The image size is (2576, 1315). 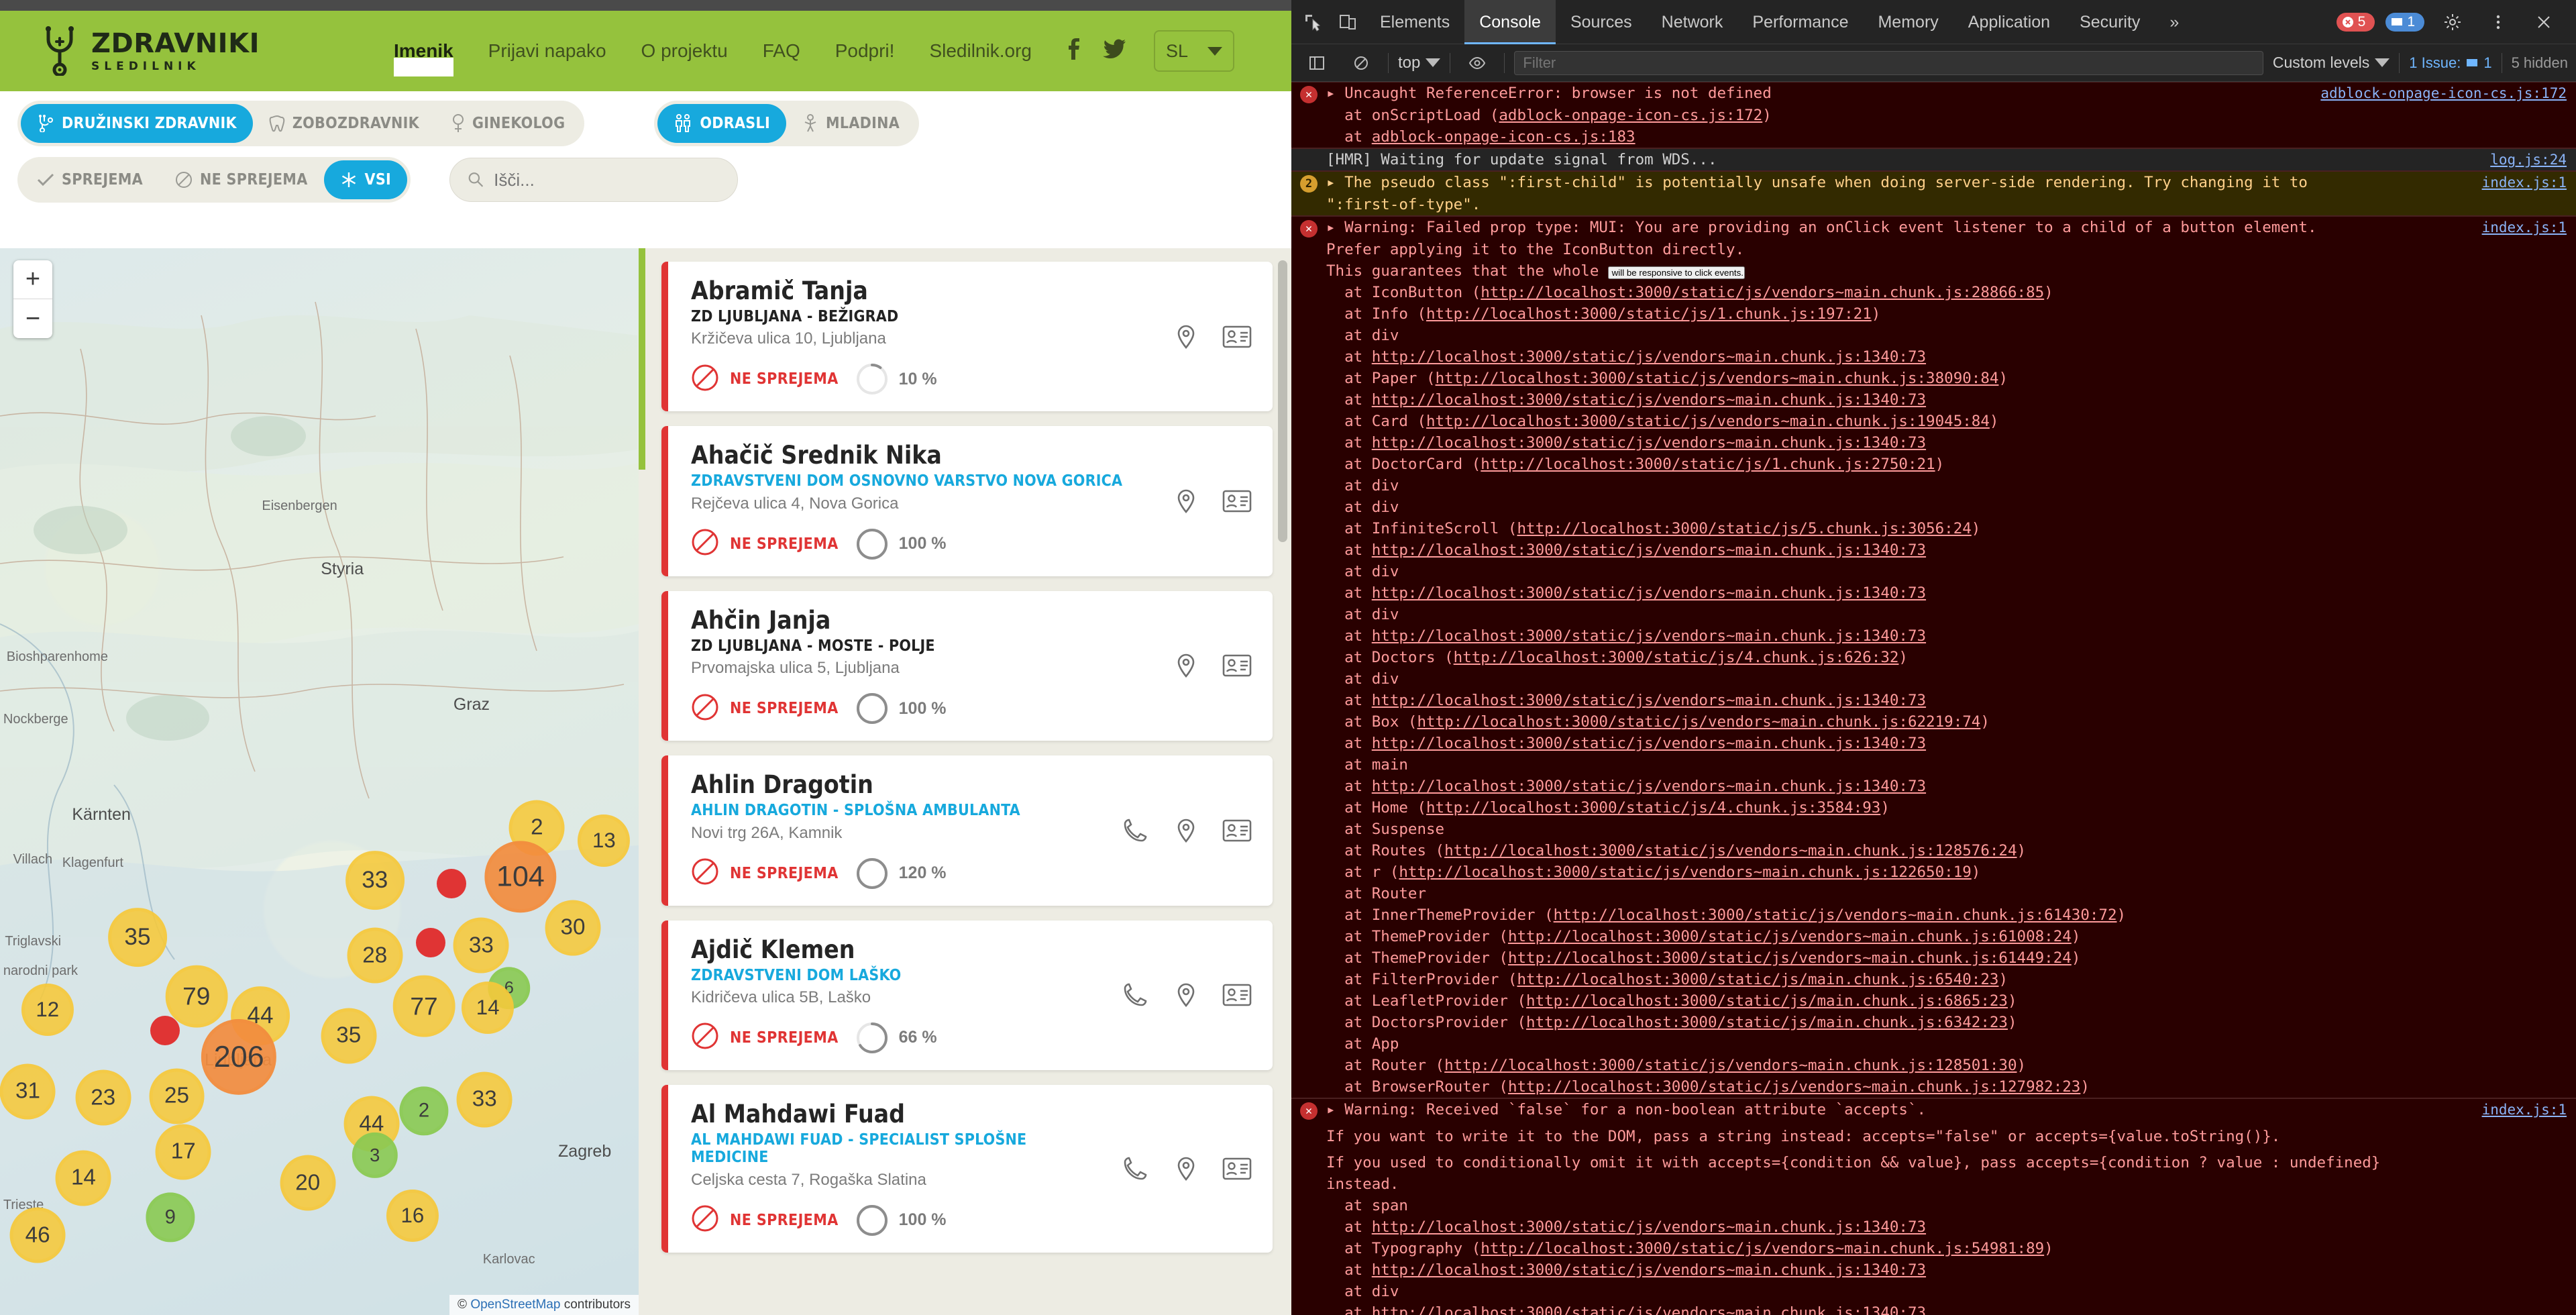 I want to click on nav-item-sledilnik-org: Sledilnik.org, so click(x=980, y=51).